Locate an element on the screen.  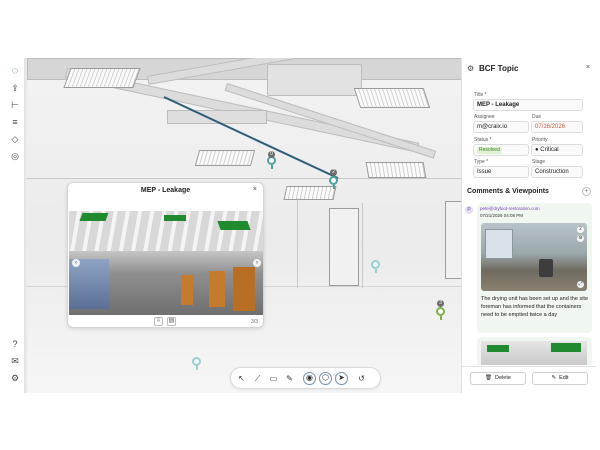
pencil-icon: ✎ is located at coordinates (554, 378).